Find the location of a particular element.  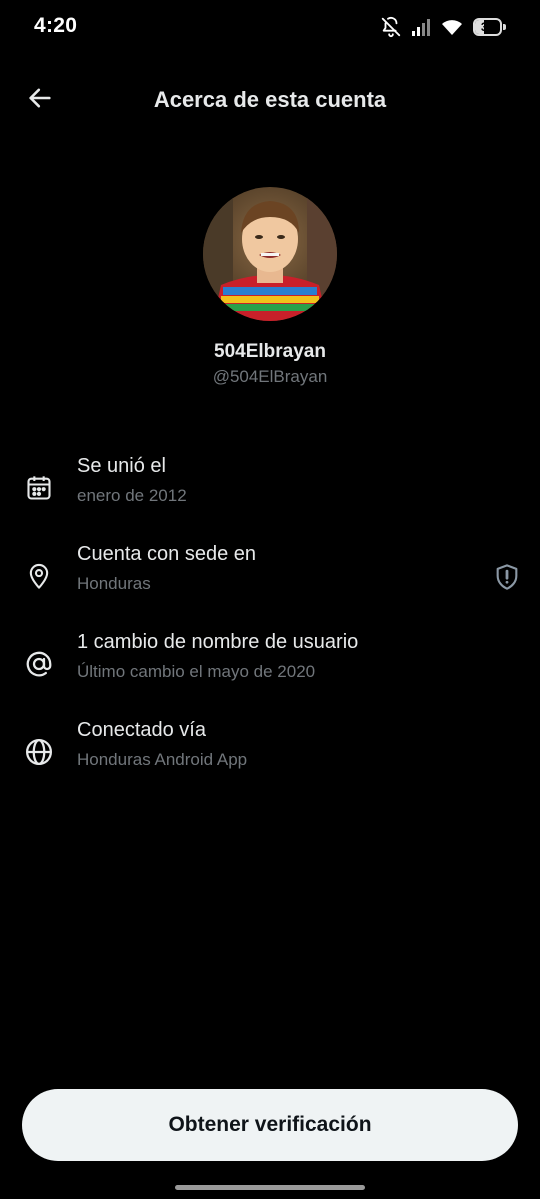

location-pin-icon is located at coordinates (39, 576).